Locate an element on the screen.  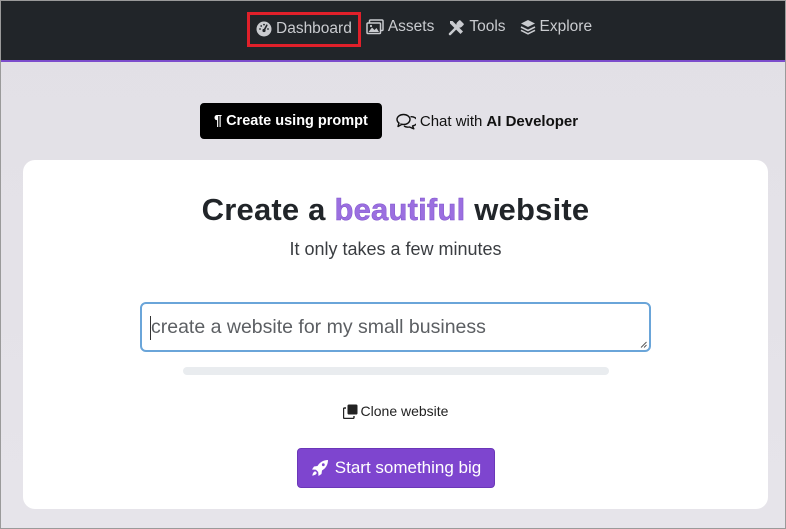
chat-with-ai-developer-button: Chat with AI Developer is located at coordinates (487, 121).